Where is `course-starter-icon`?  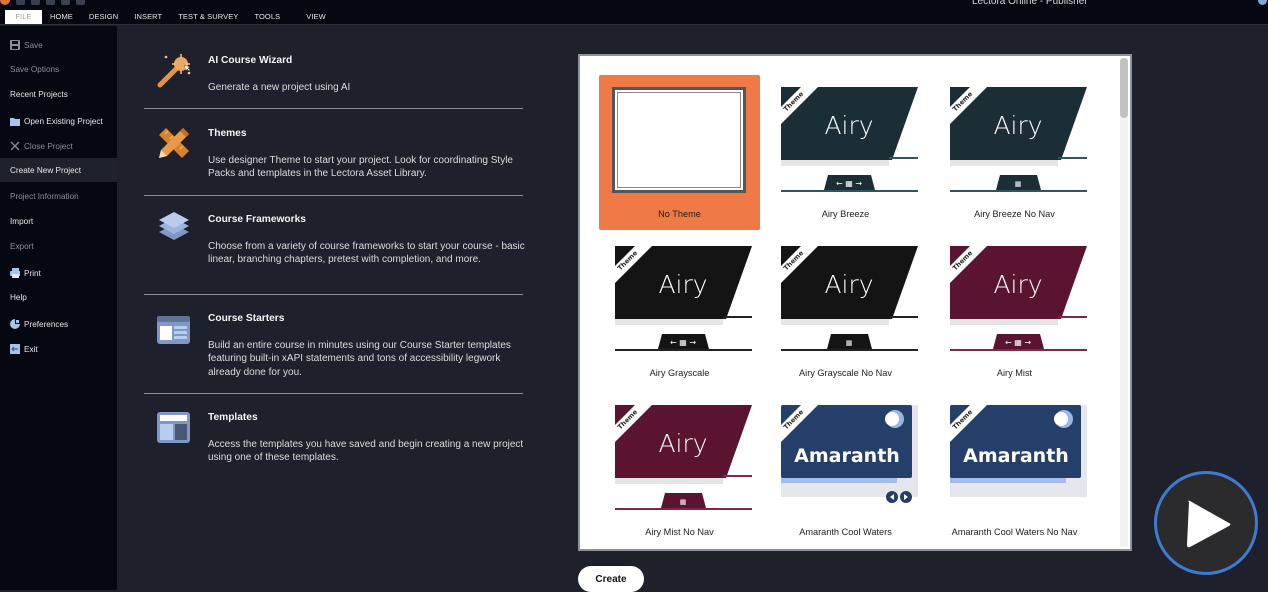
course-starter-icon is located at coordinates (173, 328).